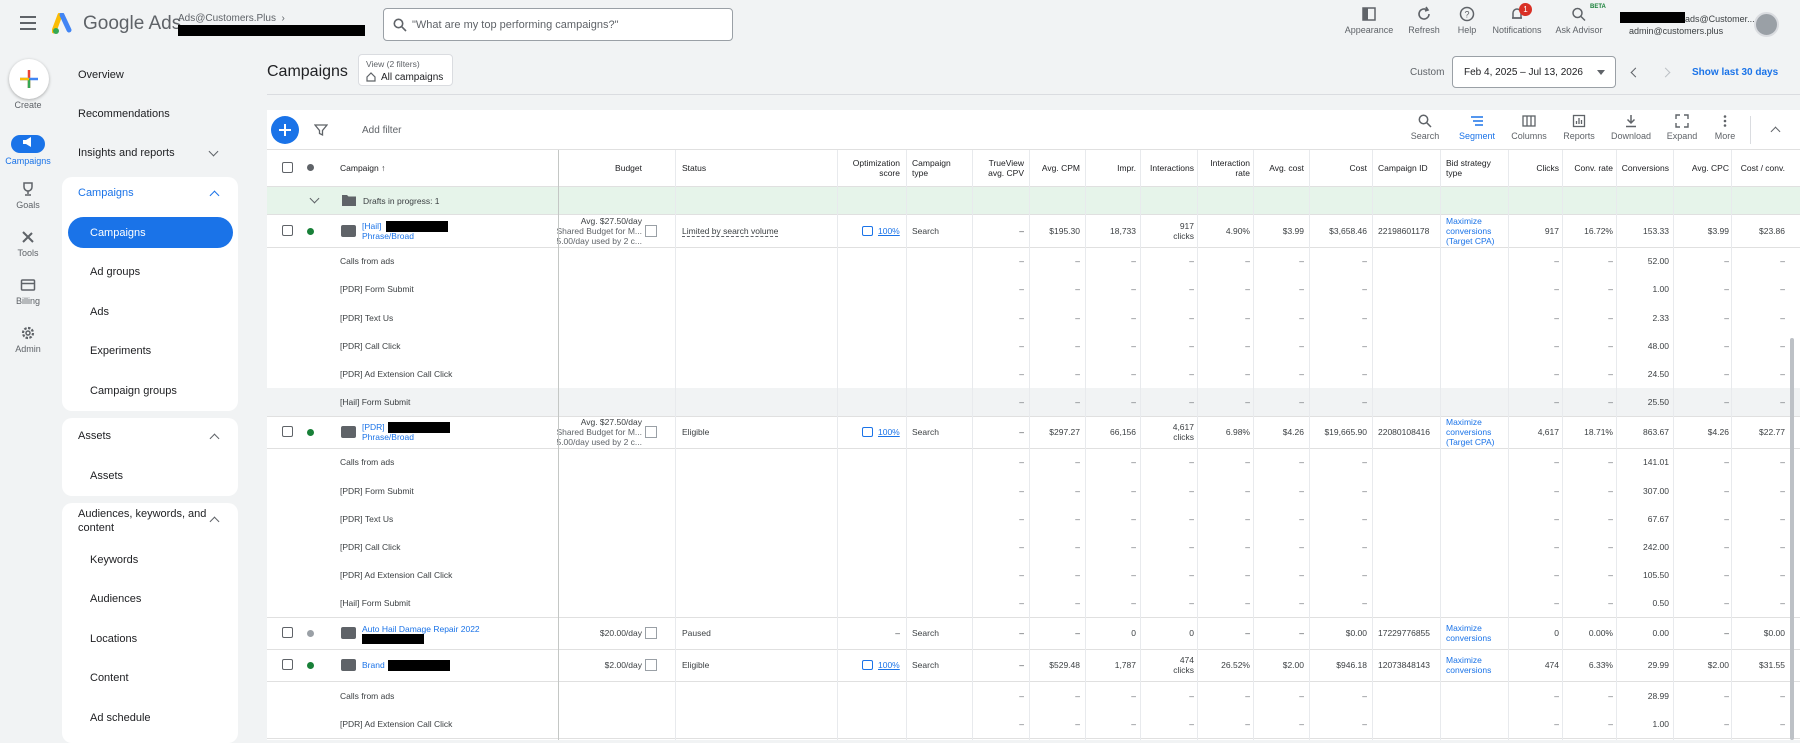 The image size is (1800, 743). What do you see at coordinates (124, 114) in the screenshot?
I see `nav-recommendations: Recommendations` at bounding box center [124, 114].